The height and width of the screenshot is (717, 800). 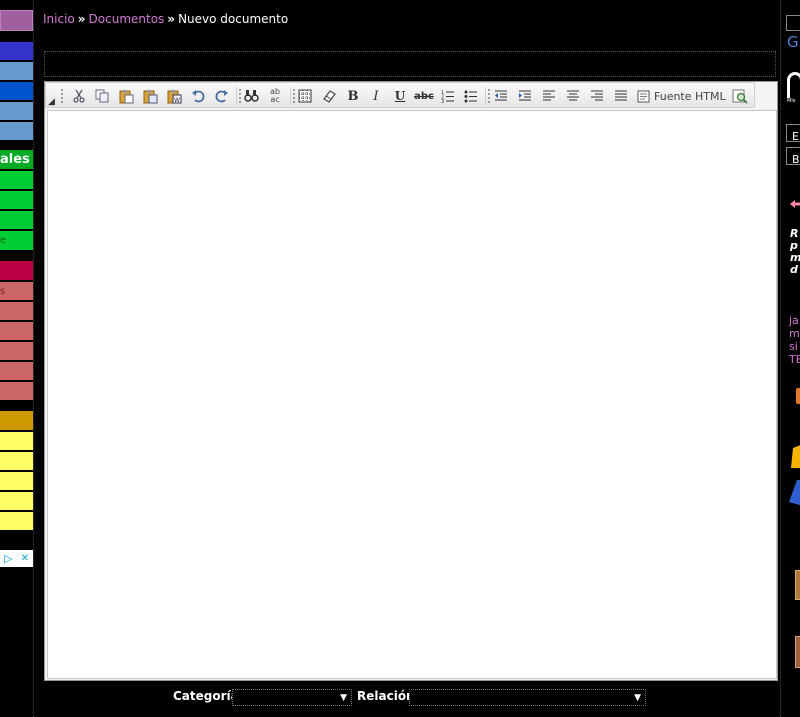 What do you see at coordinates (16, 421) in the screenshot?
I see `menu-section-yellow-header` at bounding box center [16, 421].